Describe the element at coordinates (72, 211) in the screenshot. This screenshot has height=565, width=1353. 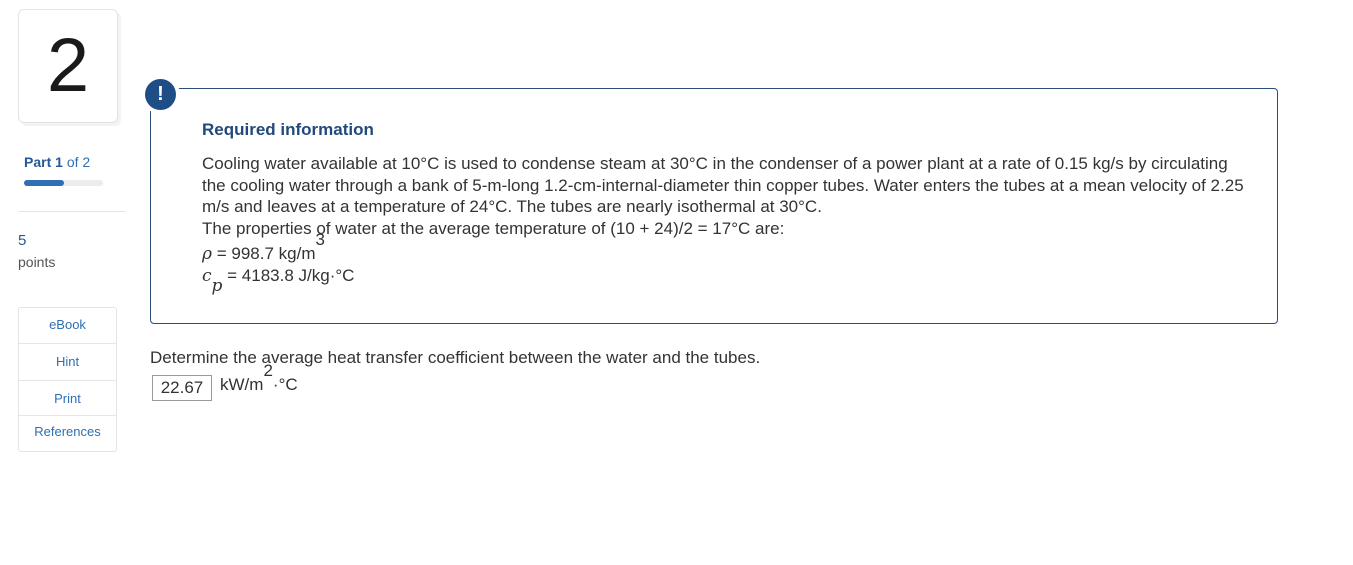
I see `sidebar-divider` at that location.